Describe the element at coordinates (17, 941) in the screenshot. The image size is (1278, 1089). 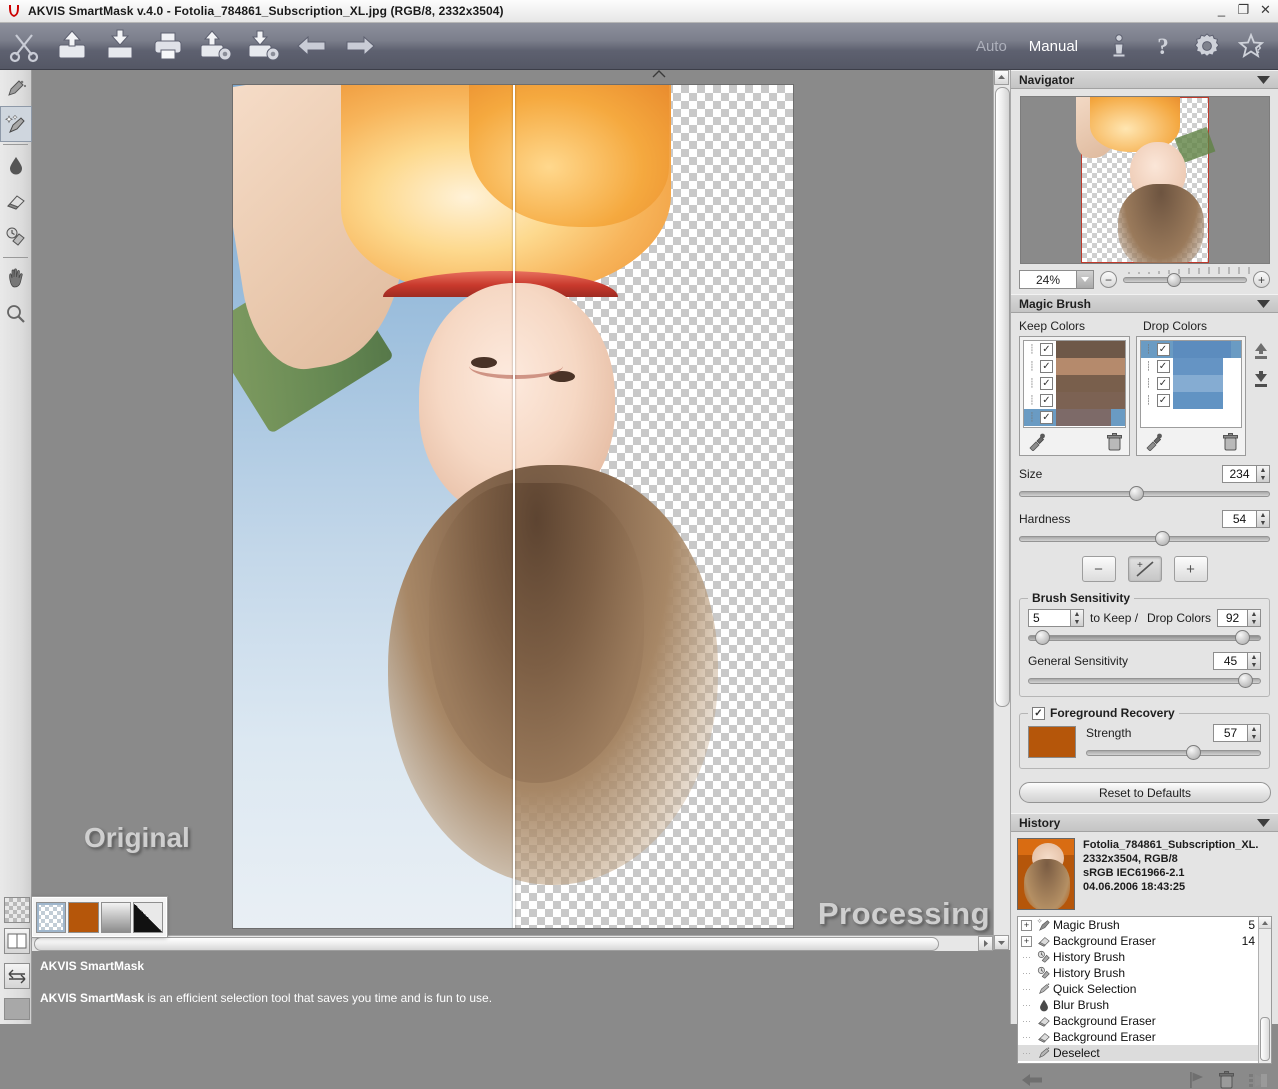
I see `split-view-button` at that location.